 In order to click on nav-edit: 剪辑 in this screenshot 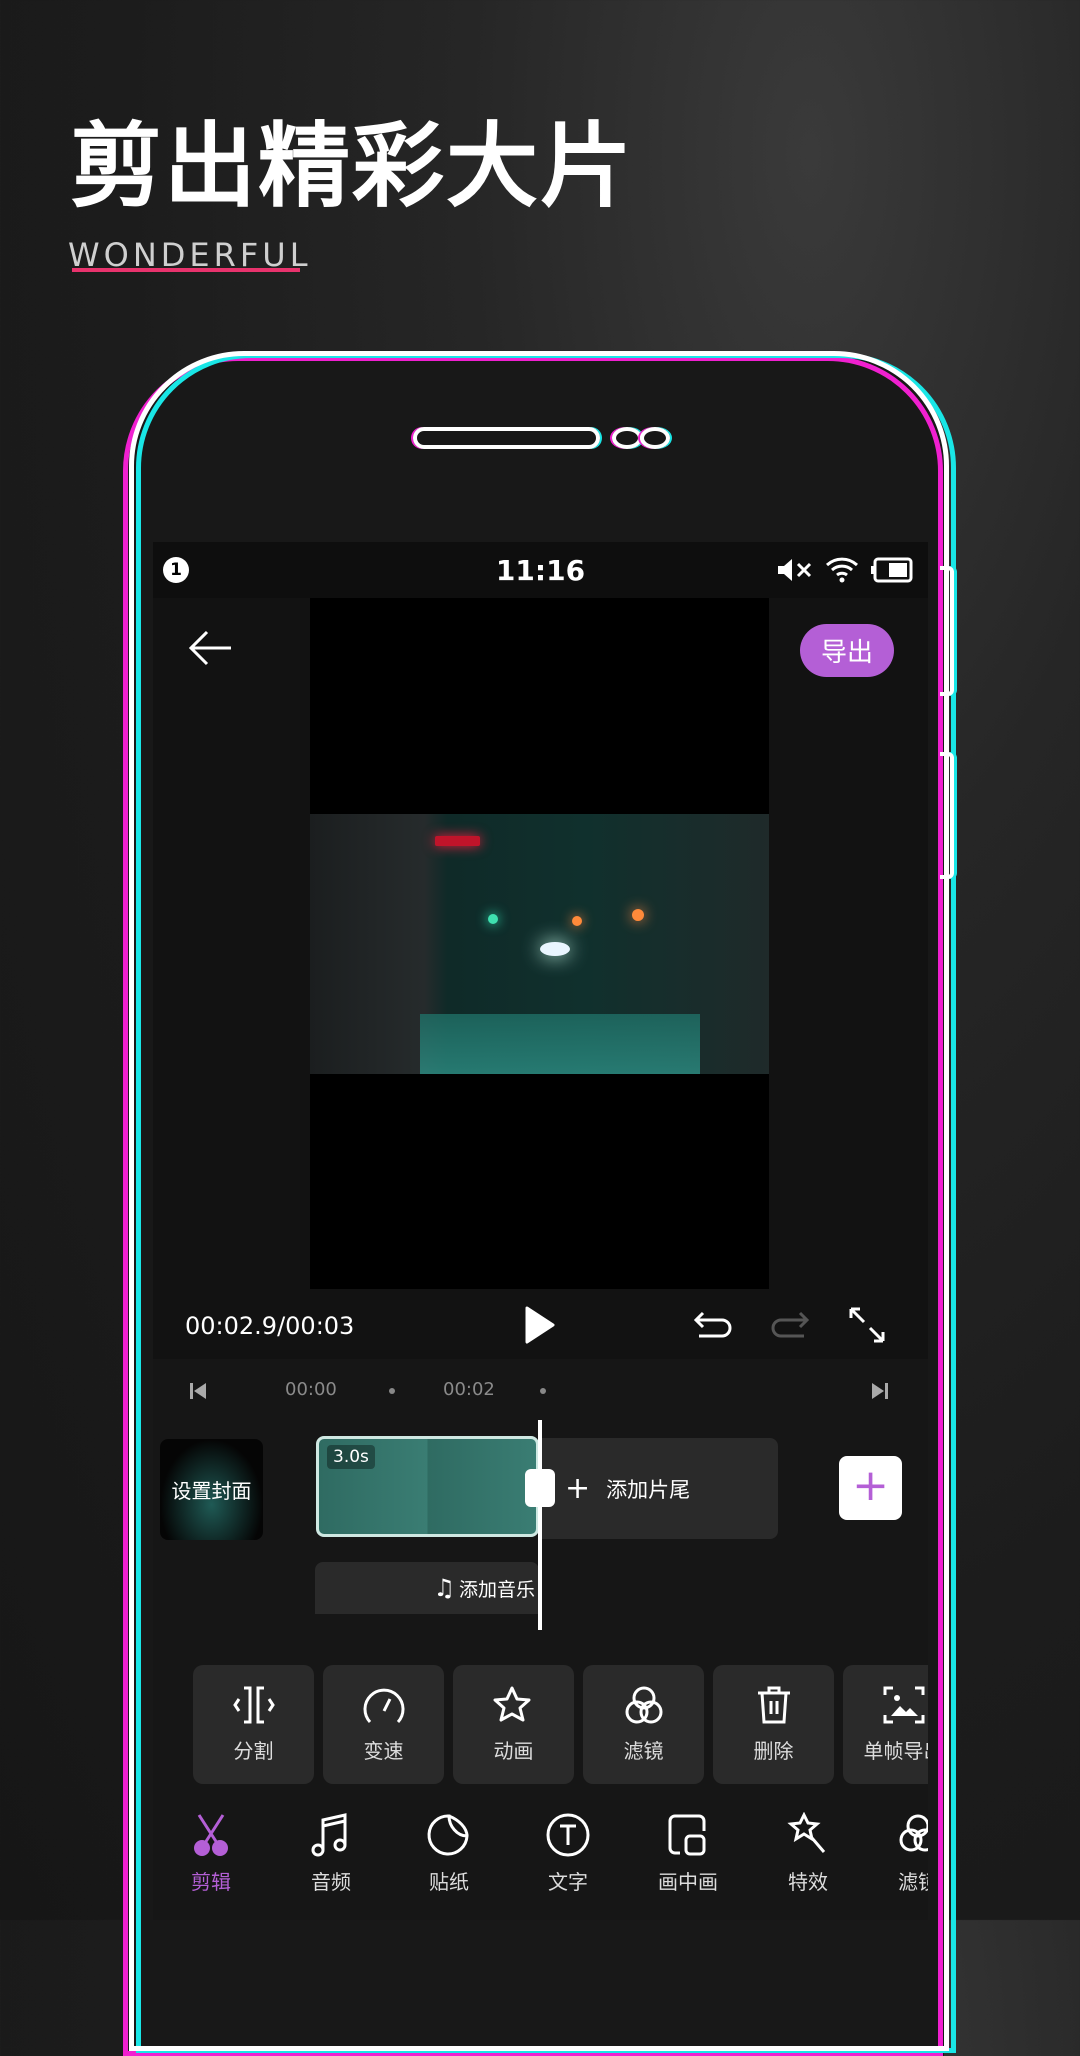, I will do `click(211, 1853)`.